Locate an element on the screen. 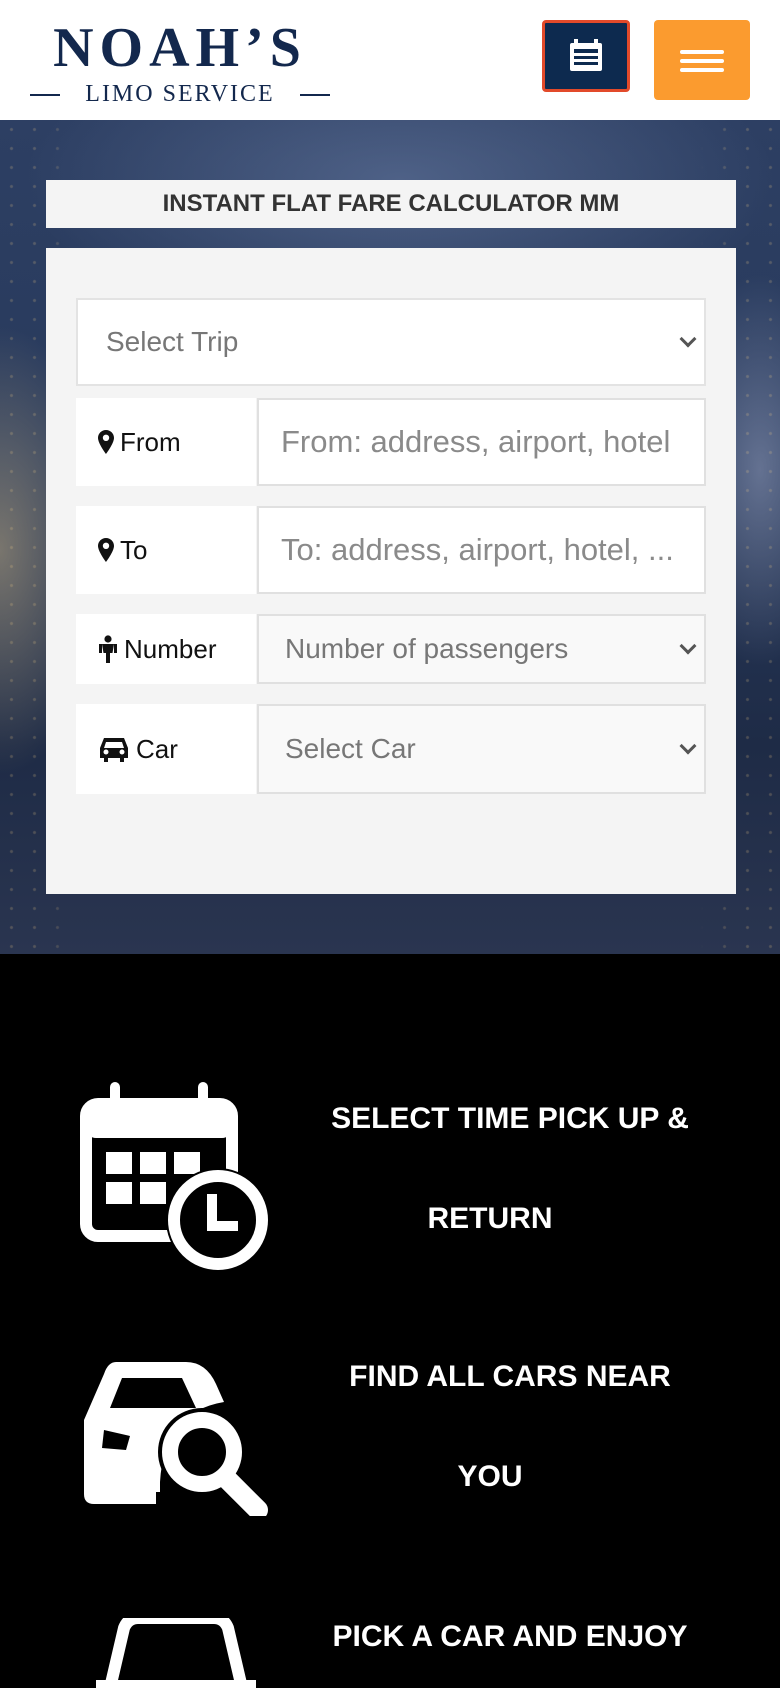 Image resolution: width=780 pixels, height=1688 pixels. feature-1-text: SELECT TIME PICK UP & RETURN is located at coordinates (510, 1114).